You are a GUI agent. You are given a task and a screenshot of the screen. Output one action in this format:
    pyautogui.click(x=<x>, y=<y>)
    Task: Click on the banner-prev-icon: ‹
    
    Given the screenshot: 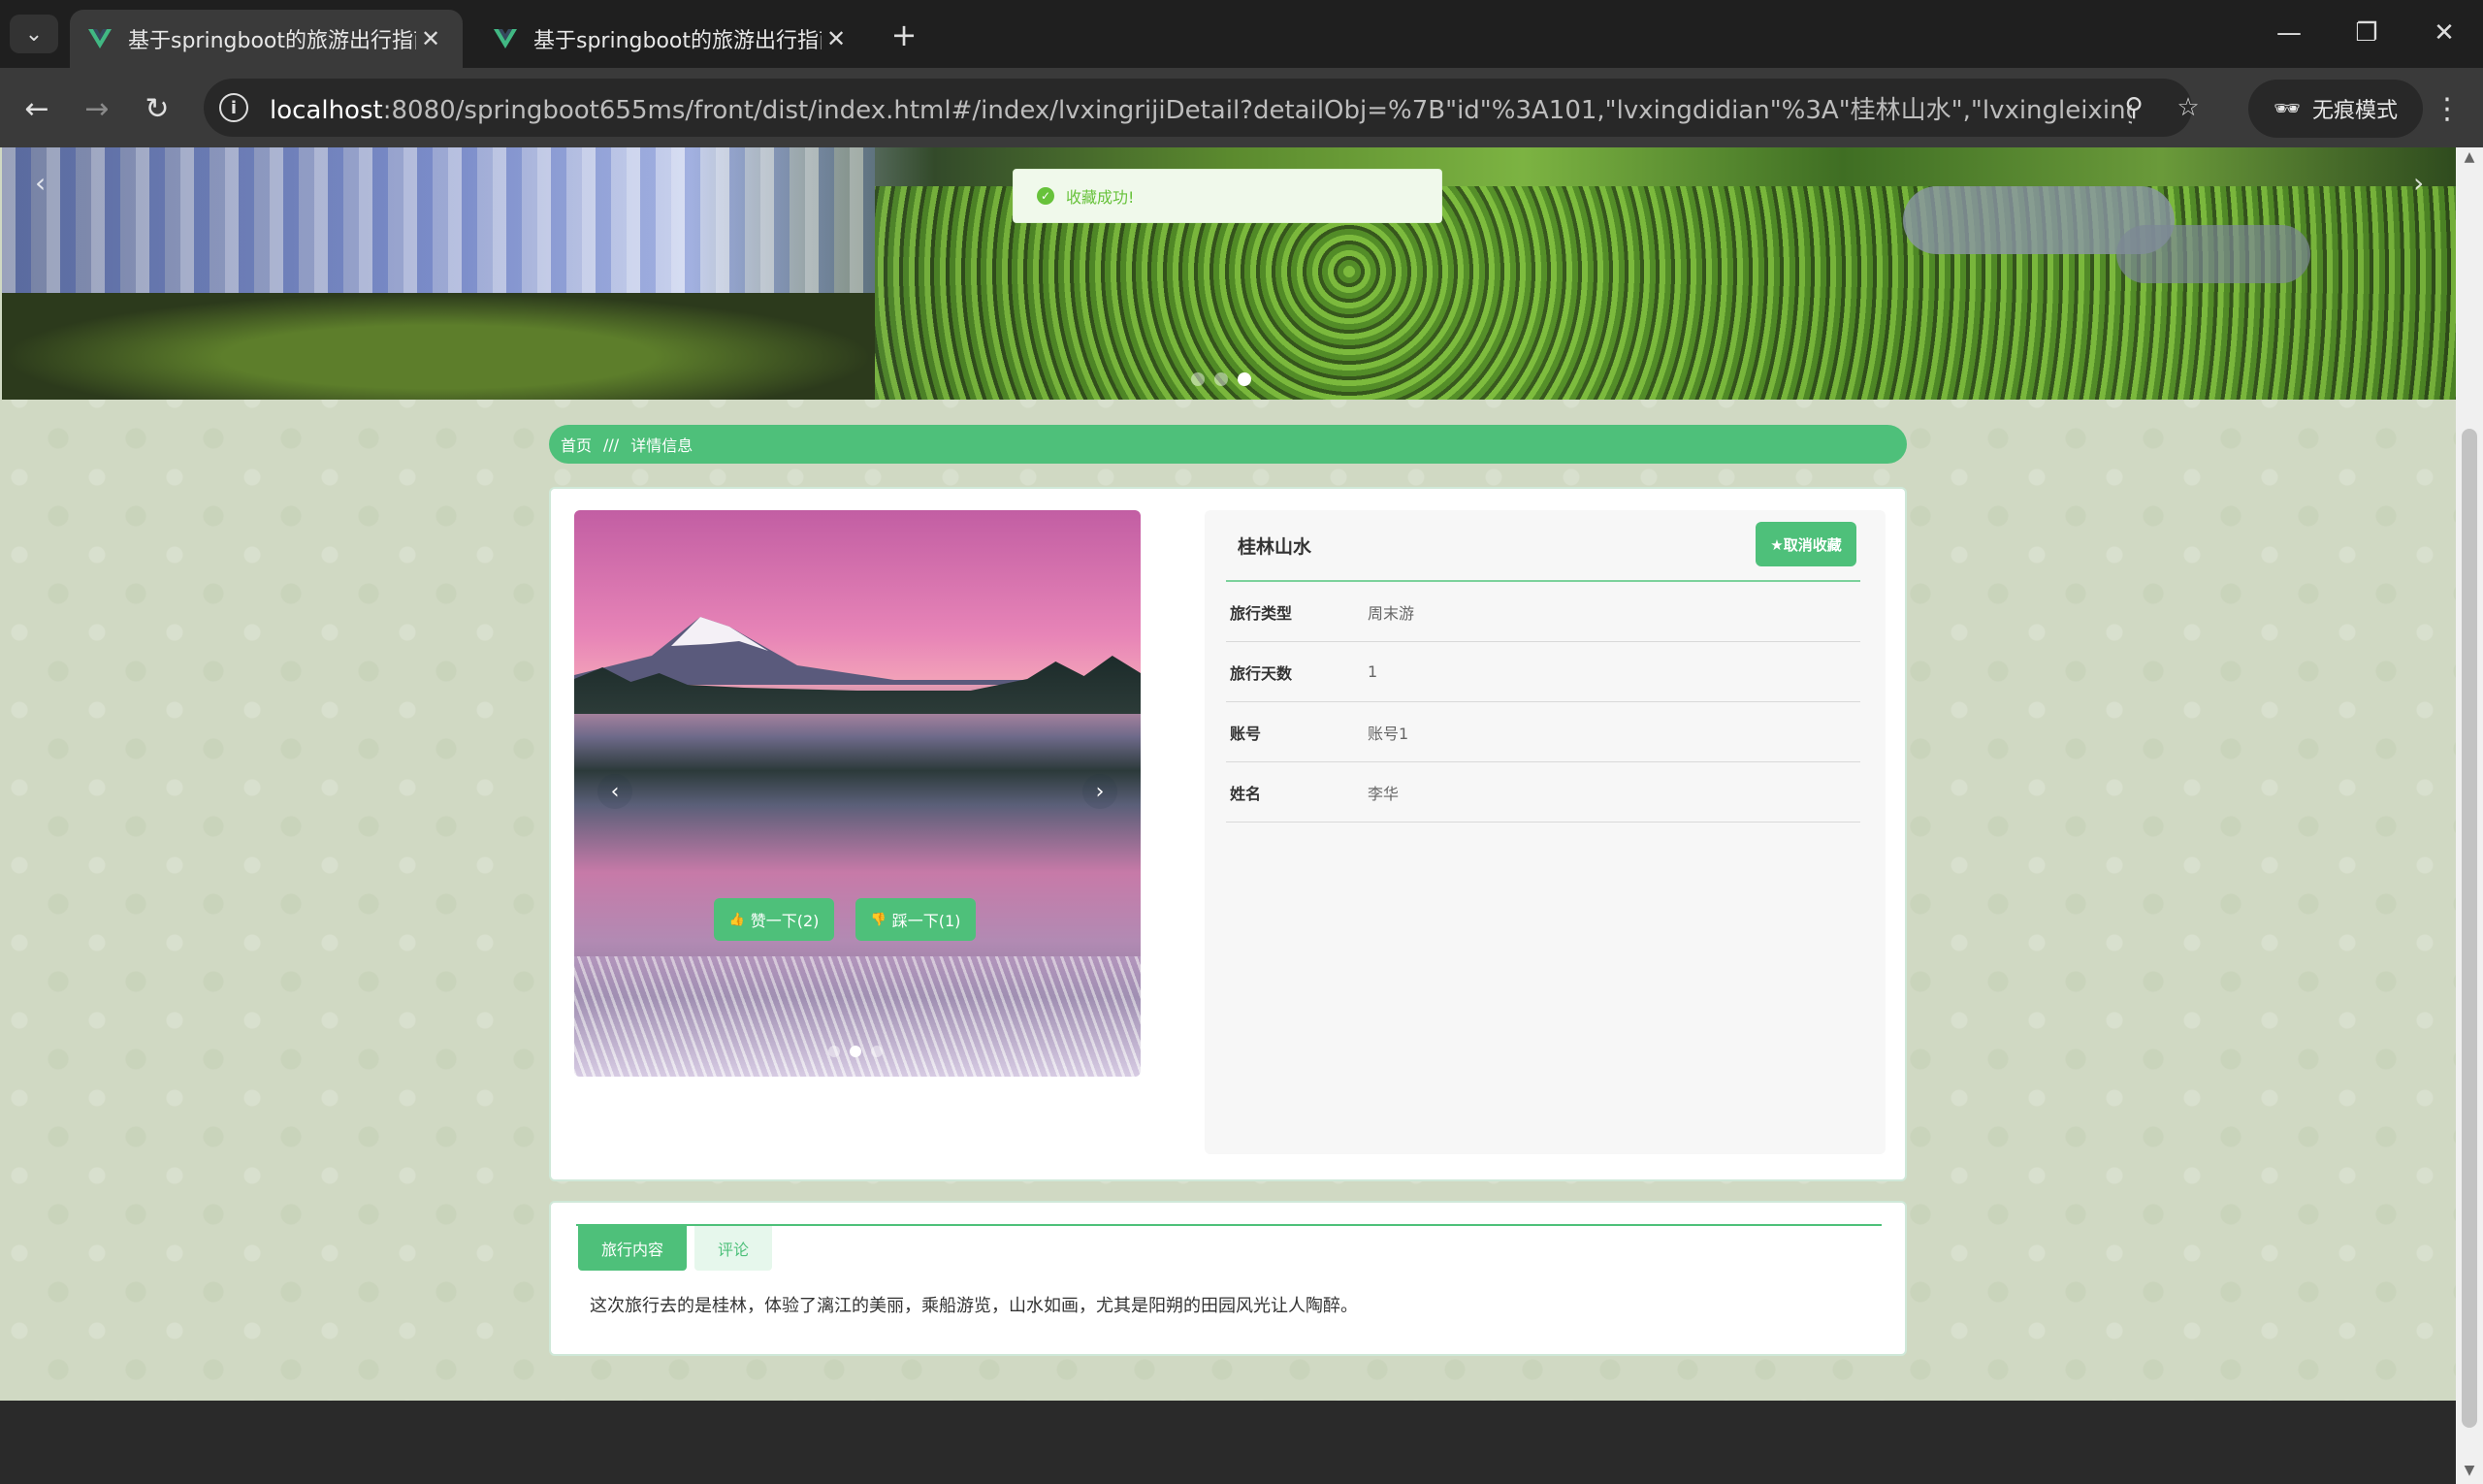 What is the action you would take?
    pyautogui.click(x=41, y=183)
    